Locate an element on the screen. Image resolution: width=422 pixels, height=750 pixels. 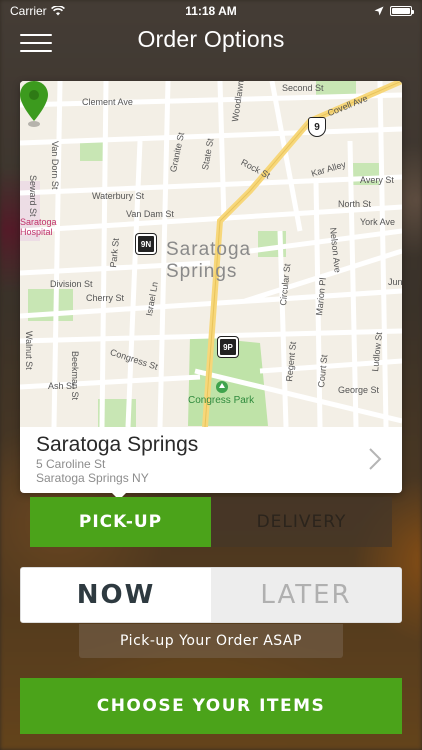
pickup-option: PICK-UP is located at coordinates (120, 522).